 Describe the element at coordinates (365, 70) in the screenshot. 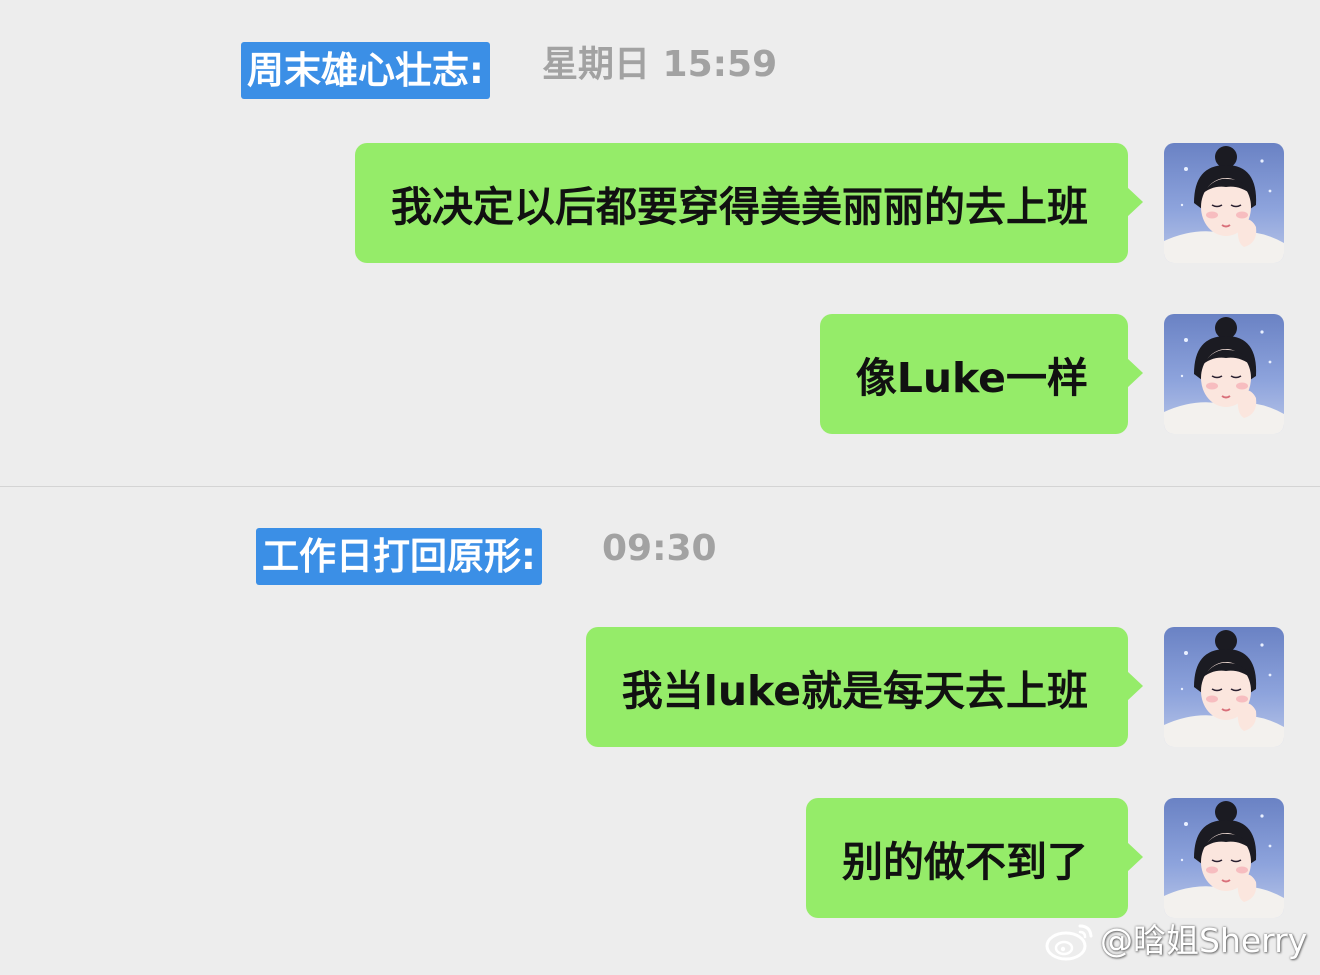

I see `section-label-weekend: 周末雄心壮志:` at that location.